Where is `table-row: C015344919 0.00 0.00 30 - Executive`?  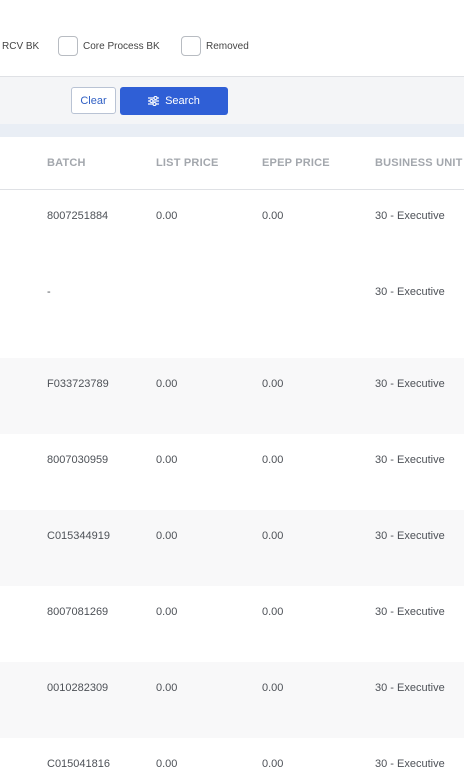
table-row: C015344919 0.00 0.00 30 - Executive is located at coordinates (232, 548).